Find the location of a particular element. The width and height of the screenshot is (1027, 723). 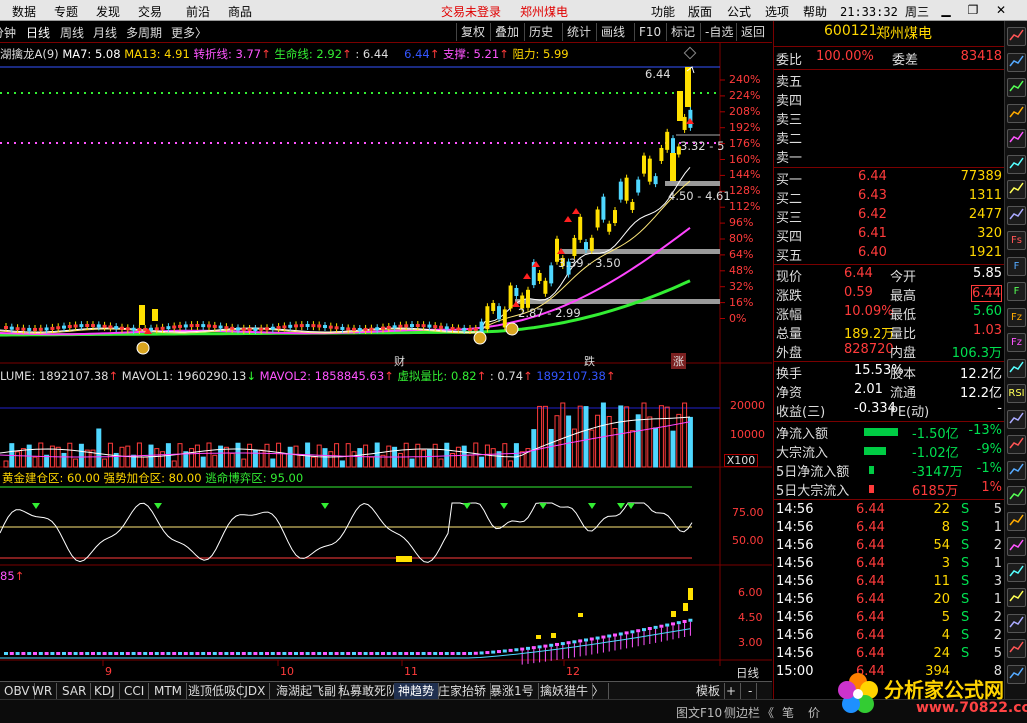

menu-function: 功能 is located at coordinates (663, 11).